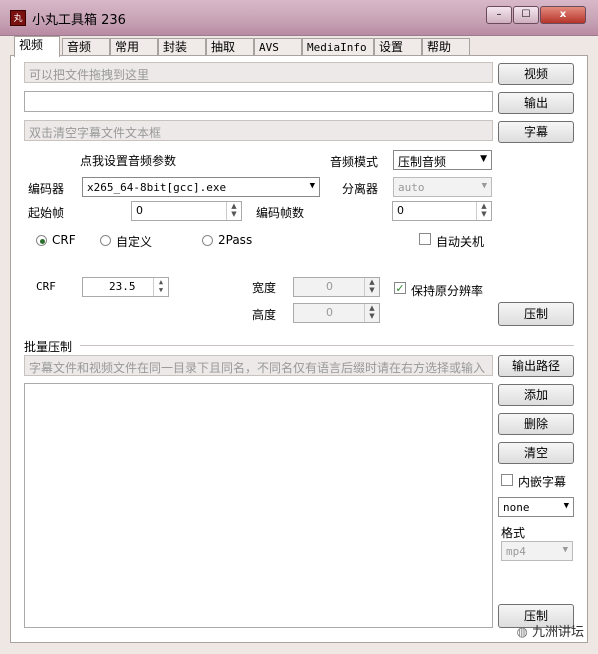 Image resolution: width=598 pixels, height=654 pixels. Describe the element at coordinates (550, 632) in the screenshot. I see `watermark: ◍ 九洲讲坛` at that location.